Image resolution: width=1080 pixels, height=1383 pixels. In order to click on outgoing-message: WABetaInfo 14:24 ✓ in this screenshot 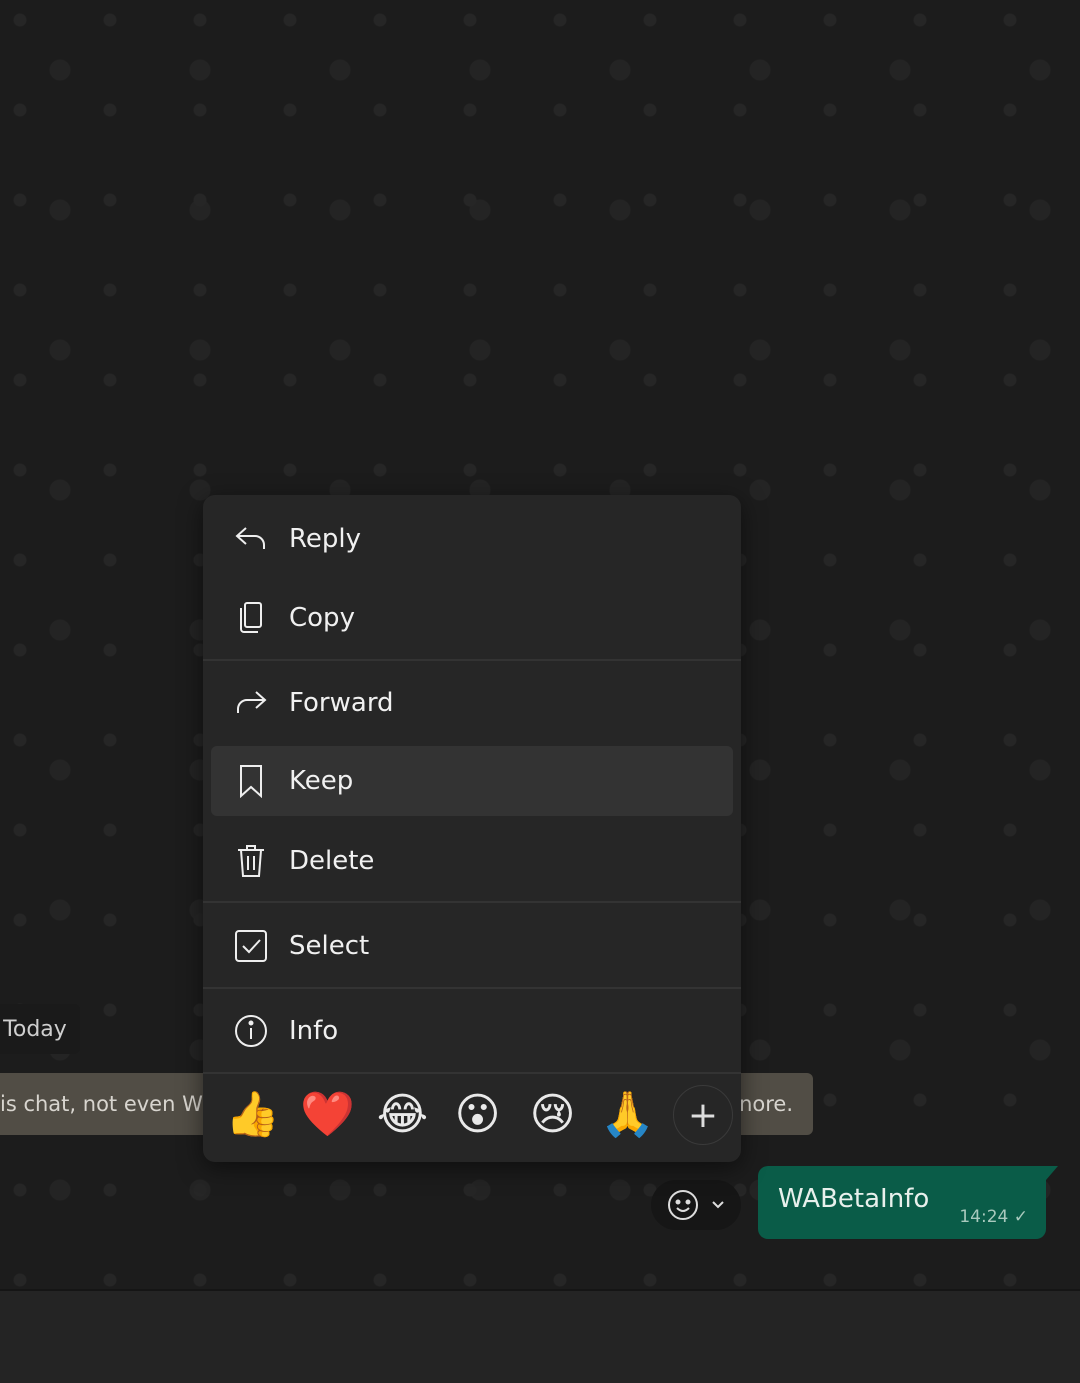, I will do `click(908, 1202)`.